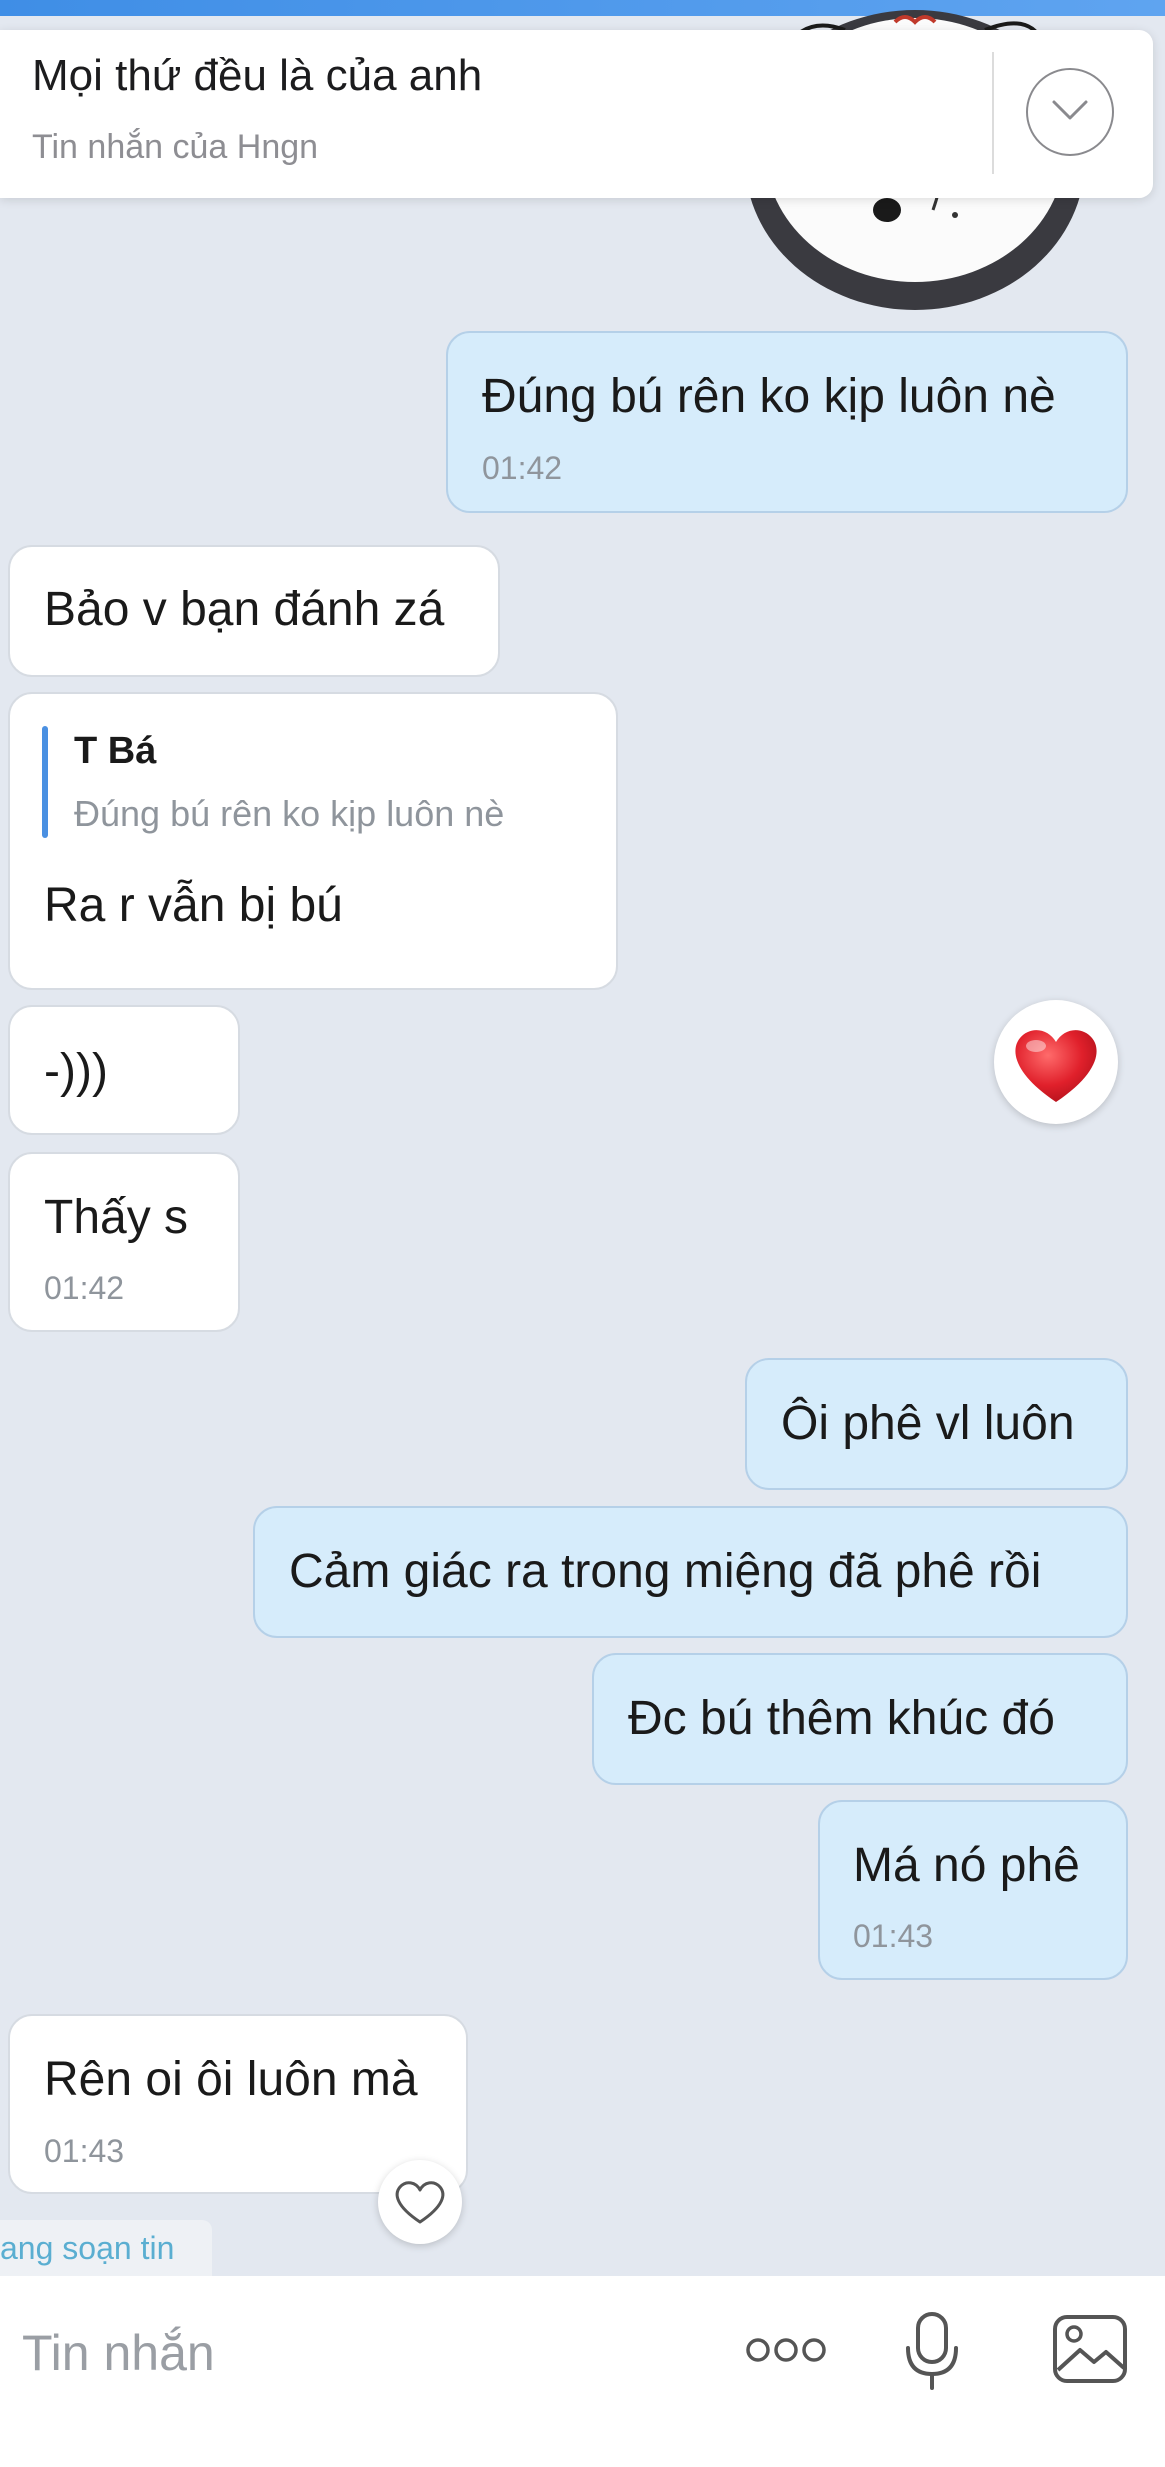 This screenshot has height=2467, width=1165. What do you see at coordinates (289, 813) in the screenshot?
I see `quoted-message-text: Đúng bú rên ko kịp luôn nè` at bounding box center [289, 813].